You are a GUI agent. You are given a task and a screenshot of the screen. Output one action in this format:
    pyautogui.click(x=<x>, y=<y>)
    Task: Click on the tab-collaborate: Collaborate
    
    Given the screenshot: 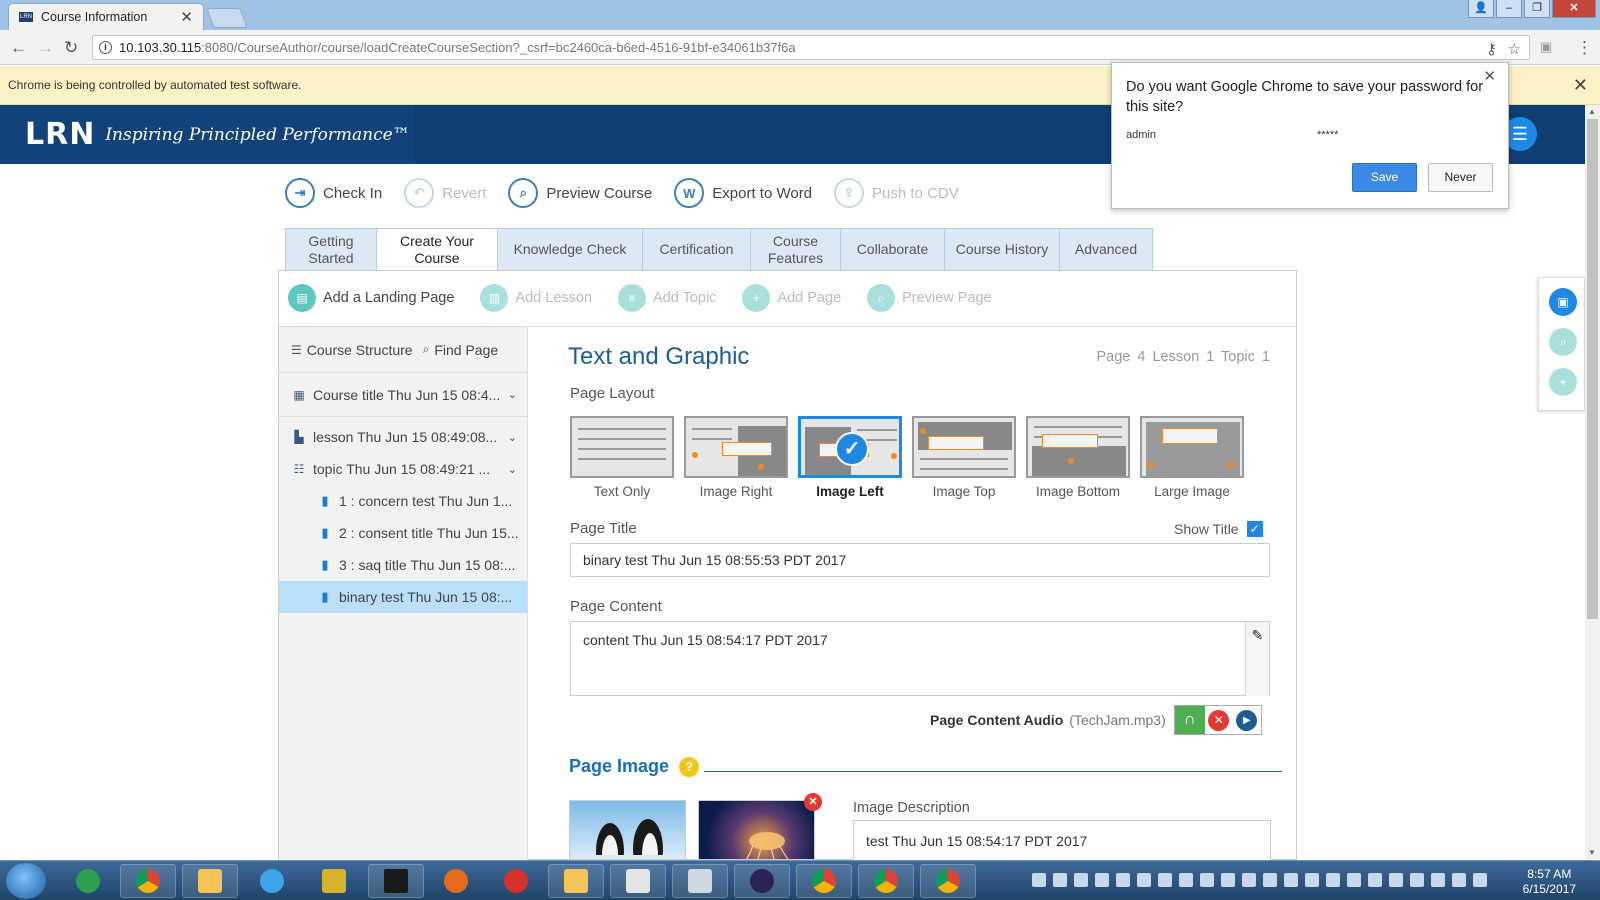 What is the action you would take?
    pyautogui.click(x=892, y=249)
    